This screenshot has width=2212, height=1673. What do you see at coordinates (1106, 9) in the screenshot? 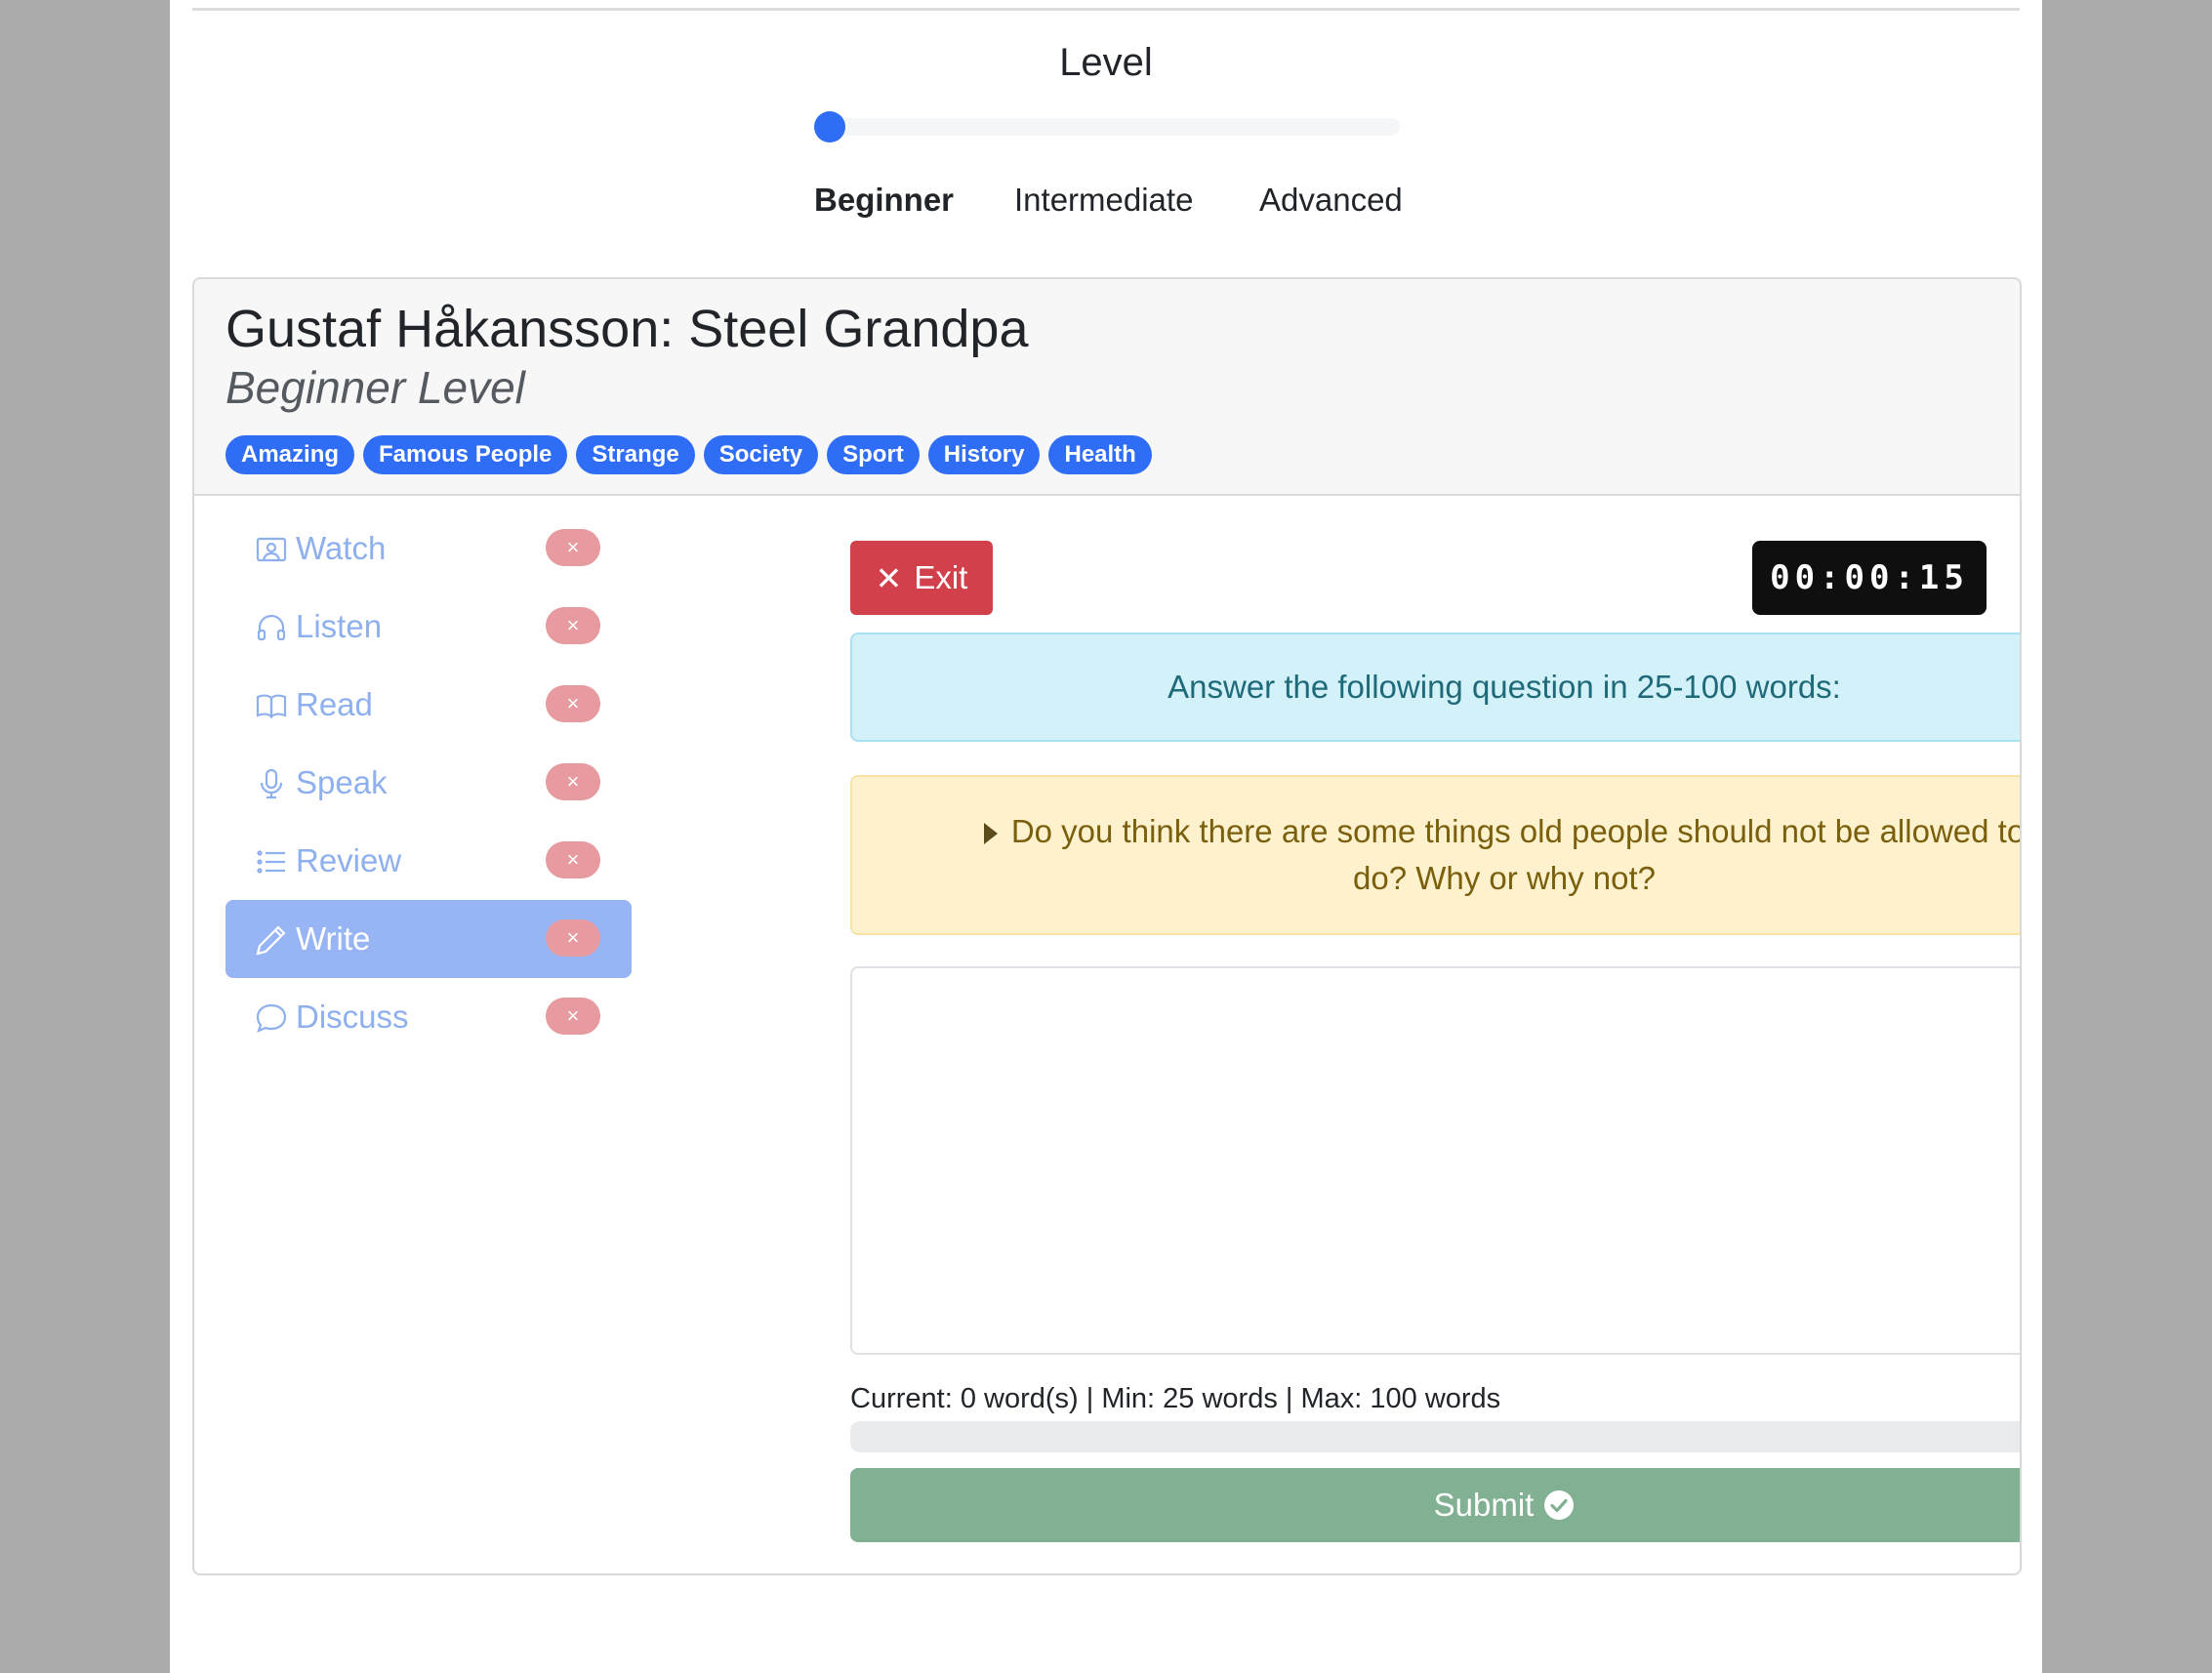
I see `divider` at bounding box center [1106, 9].